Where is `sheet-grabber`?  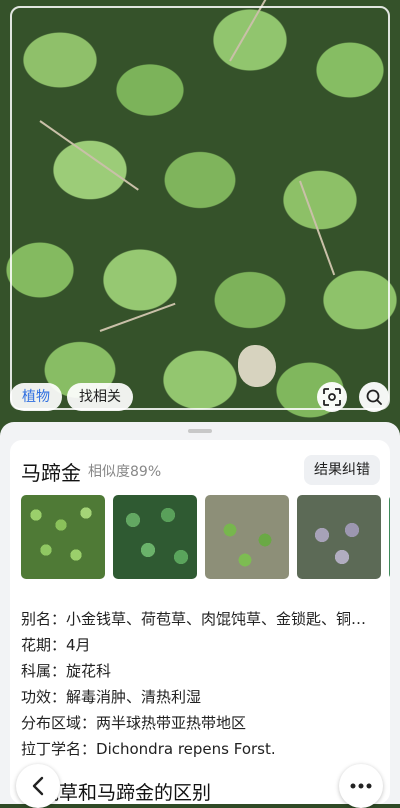 sheet-grabber is located at coordinates (200, 431).